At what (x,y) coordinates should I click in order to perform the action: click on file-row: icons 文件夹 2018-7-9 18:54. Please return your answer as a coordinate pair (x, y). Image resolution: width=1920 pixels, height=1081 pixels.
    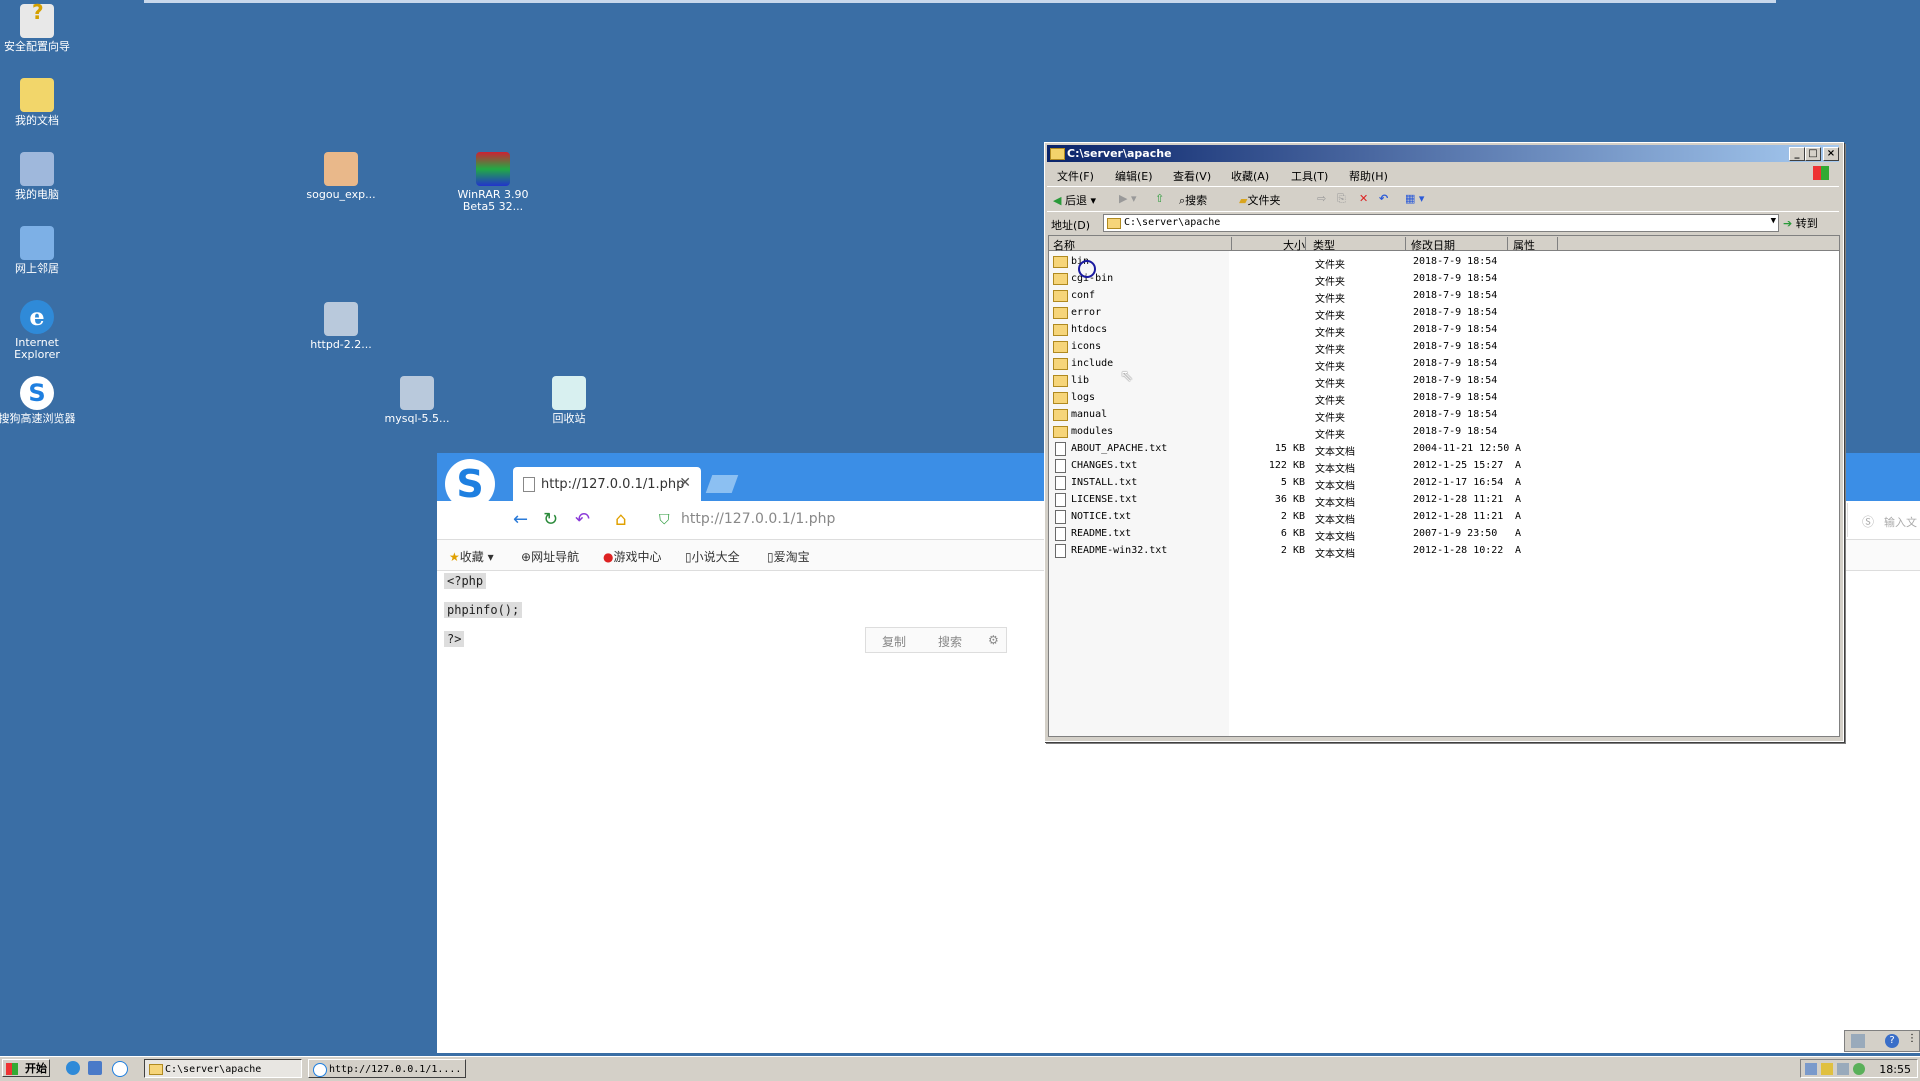
    Looking at the image, I should click on (1444, 347).